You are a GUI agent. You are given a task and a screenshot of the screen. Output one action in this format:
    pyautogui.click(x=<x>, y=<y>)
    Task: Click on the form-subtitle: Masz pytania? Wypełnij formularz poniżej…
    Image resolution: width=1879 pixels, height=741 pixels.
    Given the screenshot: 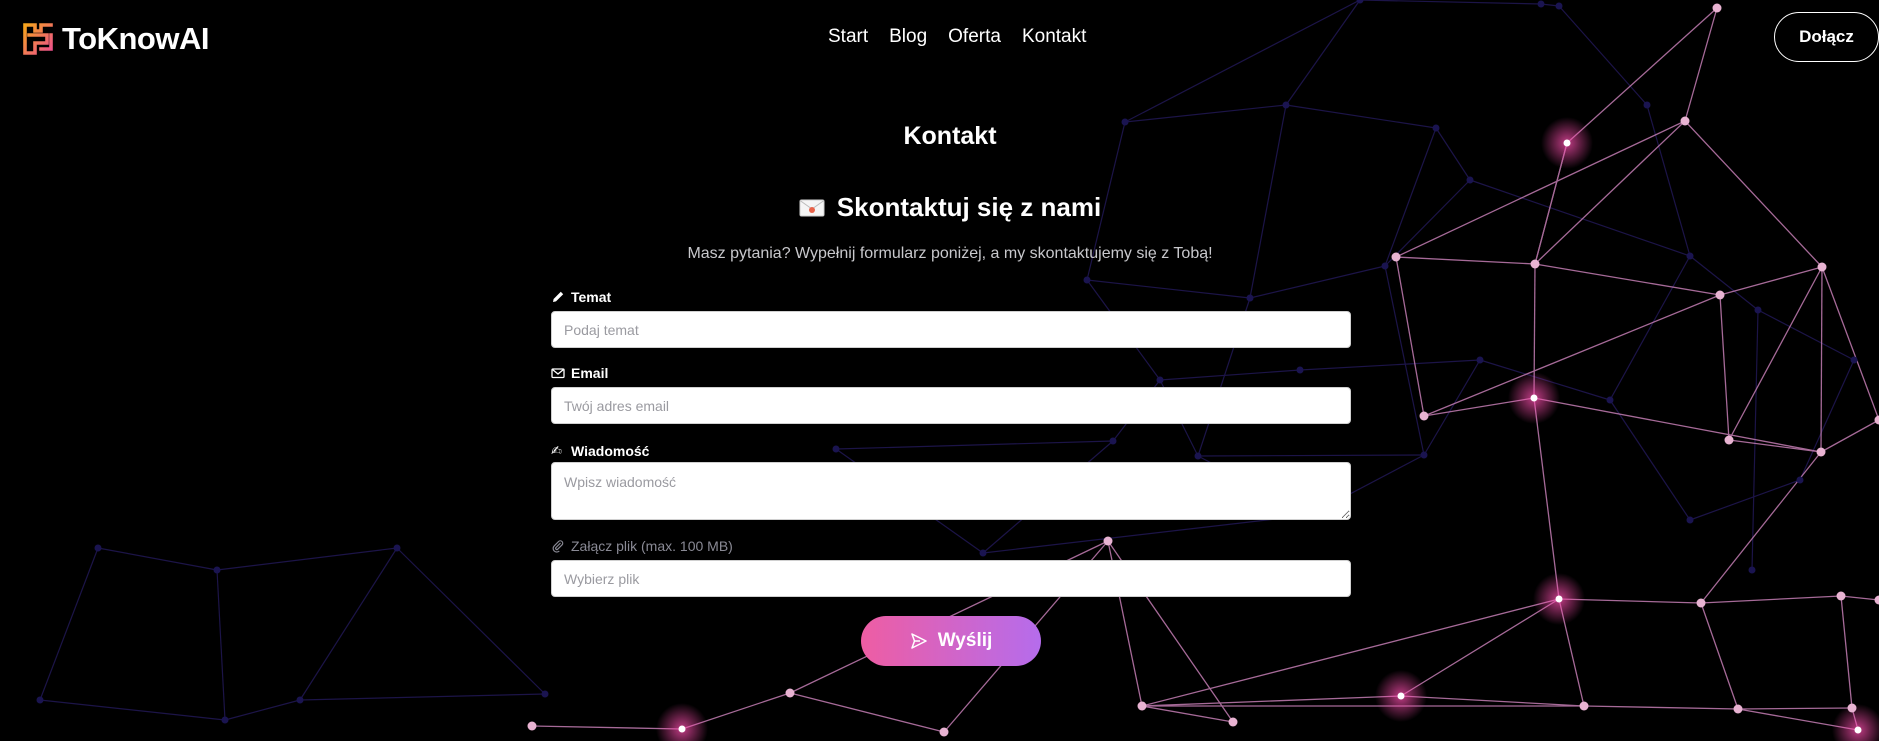 What is the action you would take?
    pyautogui.click(x=950, y=253)
    